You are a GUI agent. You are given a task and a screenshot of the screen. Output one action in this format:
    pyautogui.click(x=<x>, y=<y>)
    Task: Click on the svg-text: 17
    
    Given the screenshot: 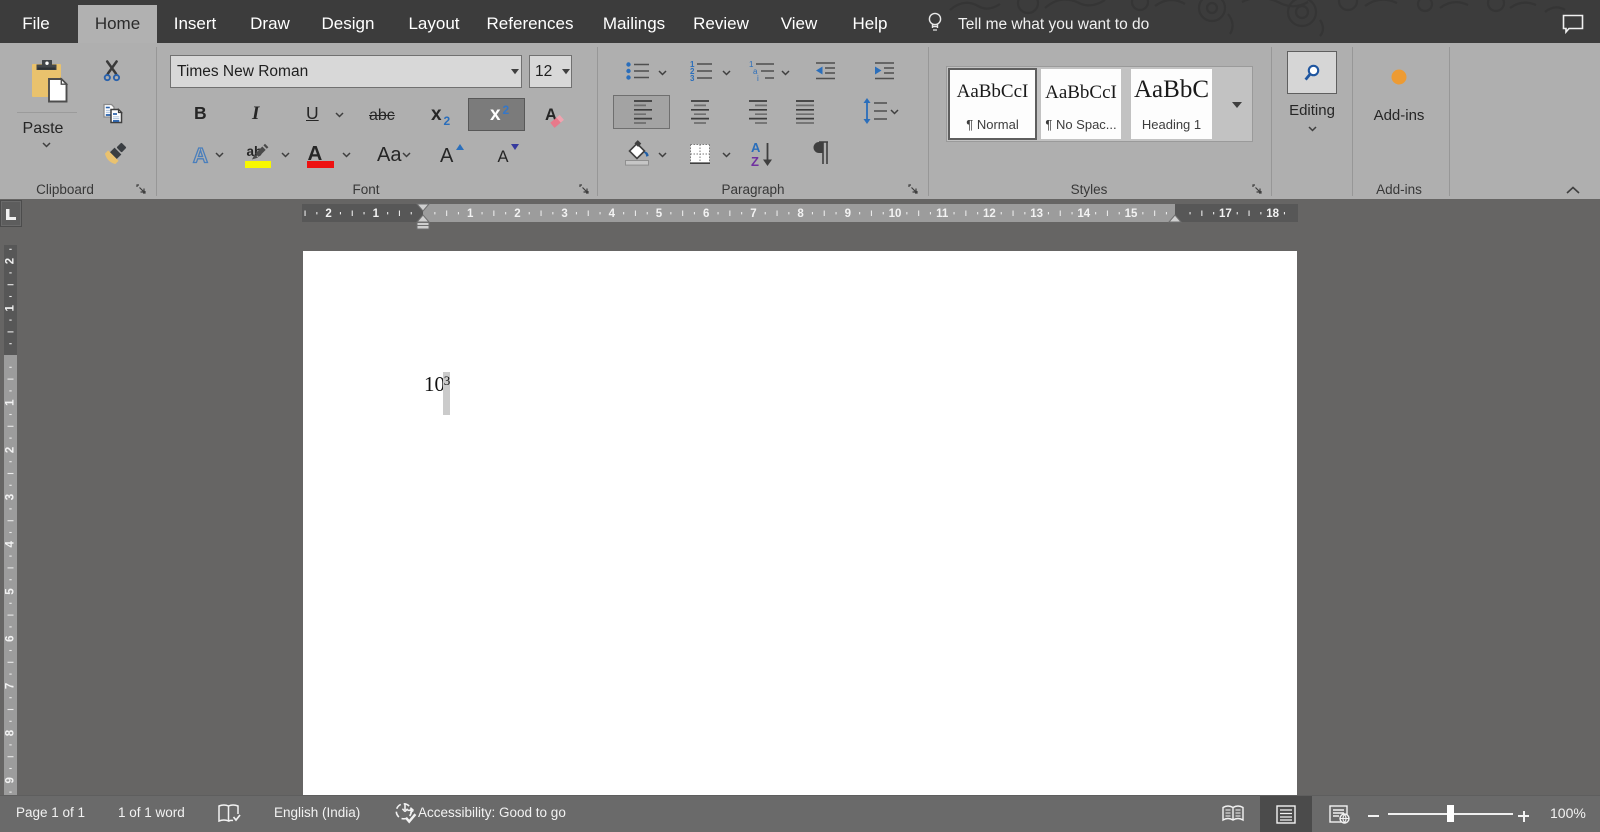 What is the action you would take?
    pyautogui.click(x=1225, y=214)
    